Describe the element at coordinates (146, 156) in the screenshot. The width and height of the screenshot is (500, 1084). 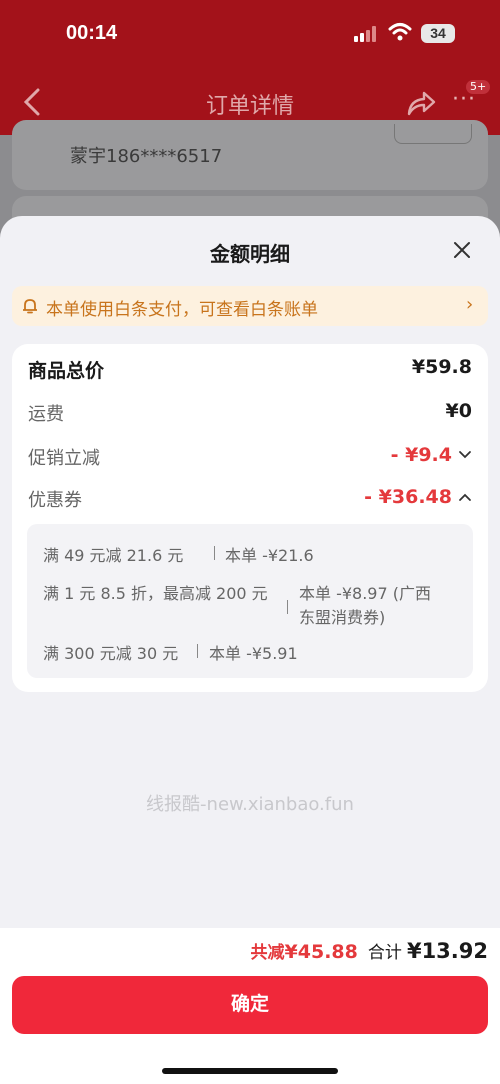
I see `background-customer-name: 蒙宇186****6517` at that location.